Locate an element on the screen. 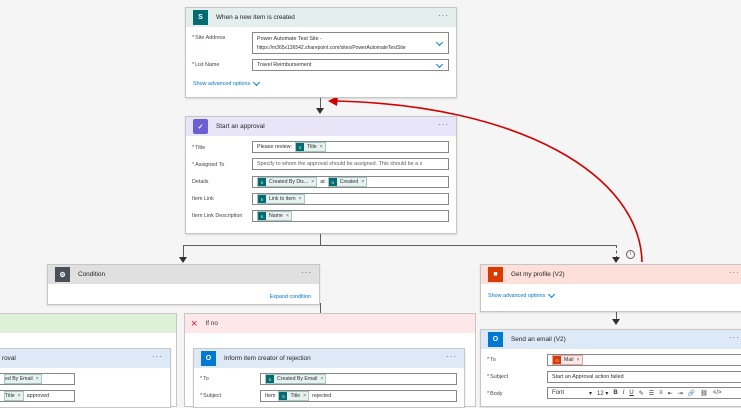 The image size is (741, 408). email-to-field: O Mail × is located at coordinates (644, 360).